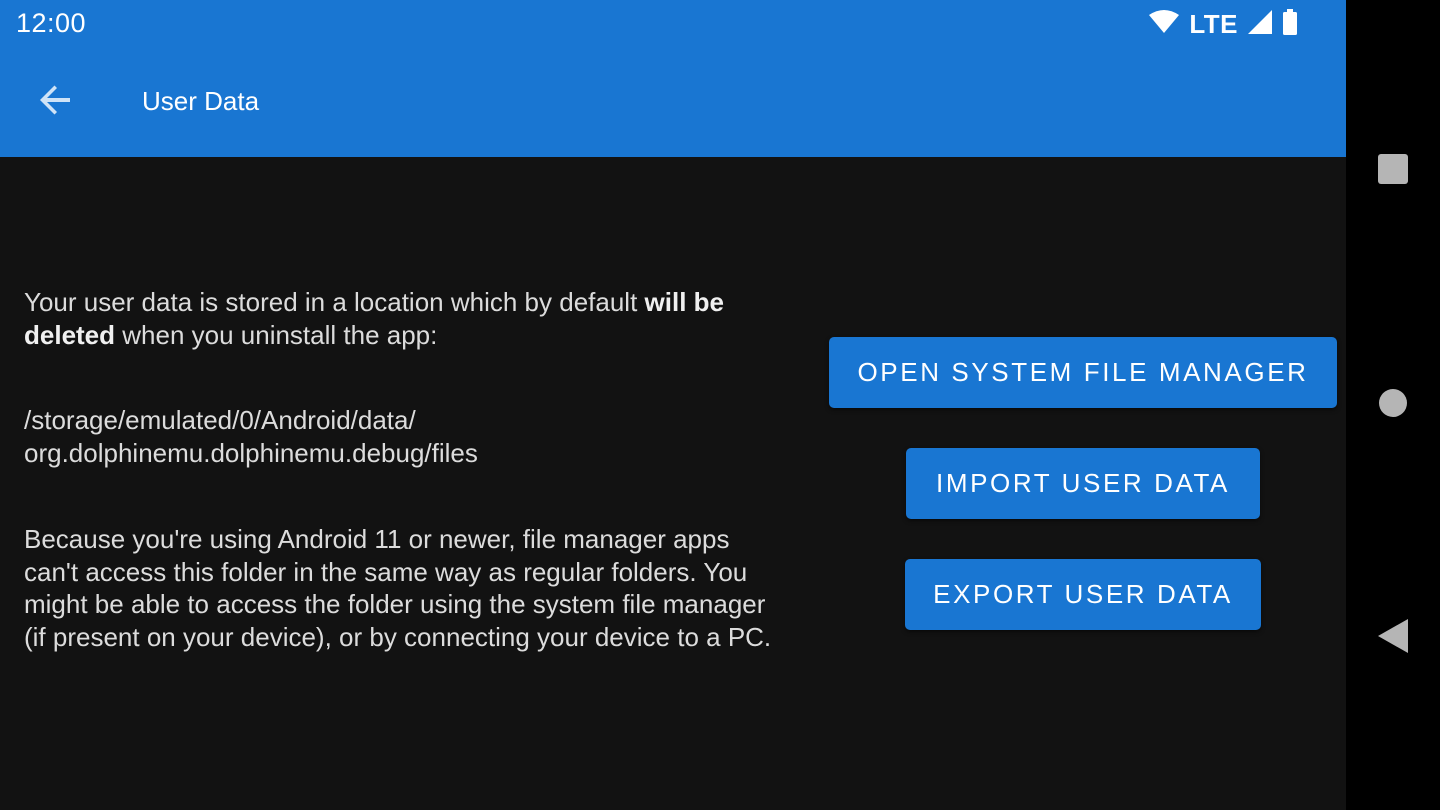 Image resolution: width=1440 pixels, height=810 pixels. I want to click on navigation-bar, so click(1393, 405).